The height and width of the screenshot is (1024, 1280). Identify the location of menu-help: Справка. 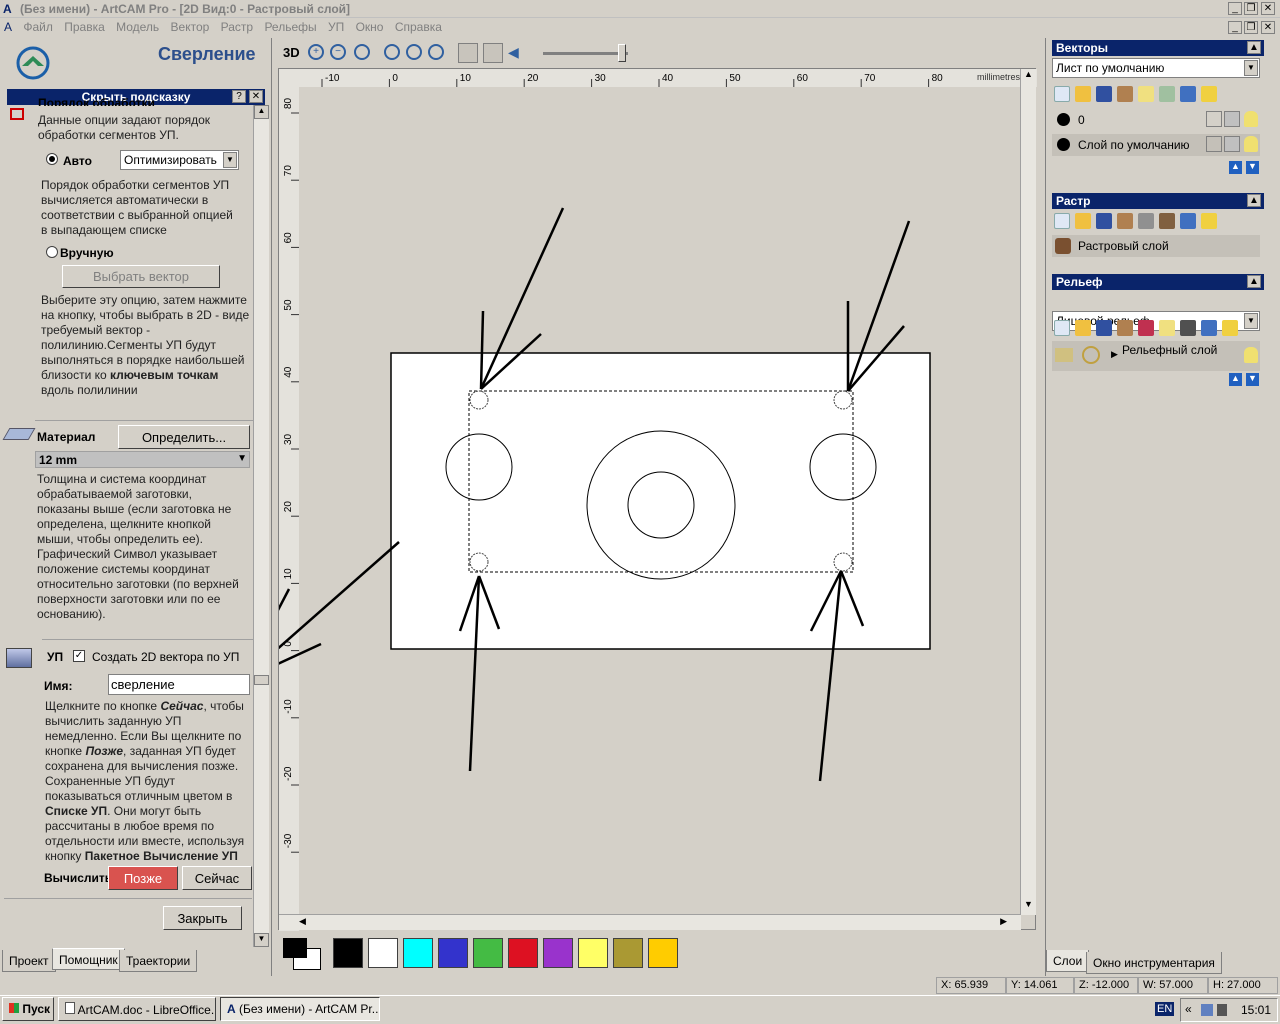
(418, 26).